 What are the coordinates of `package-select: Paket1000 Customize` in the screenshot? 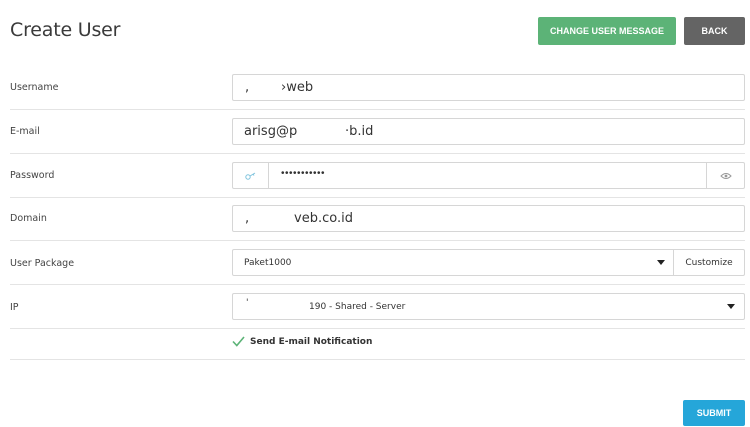 It's located at (488, 262).